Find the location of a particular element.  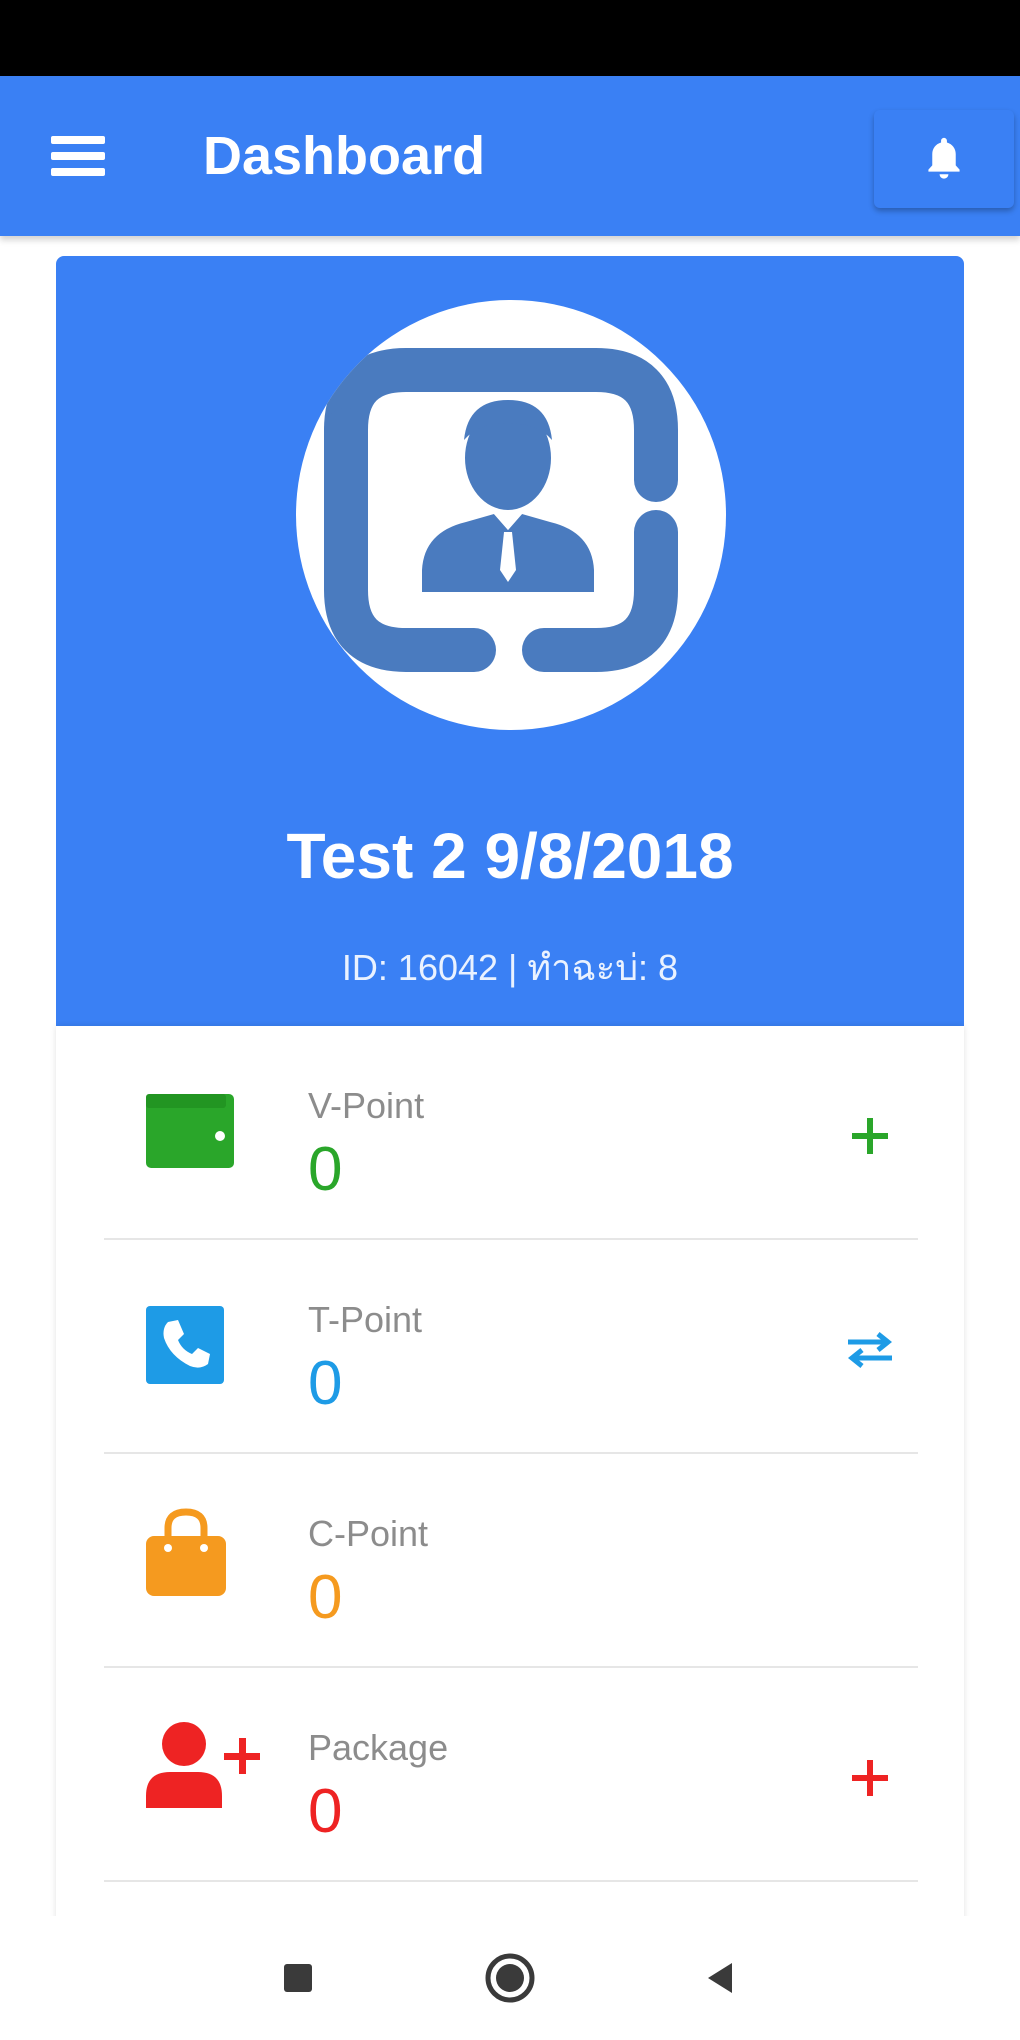

user-profile-icon is located at coordinates (501, 510).